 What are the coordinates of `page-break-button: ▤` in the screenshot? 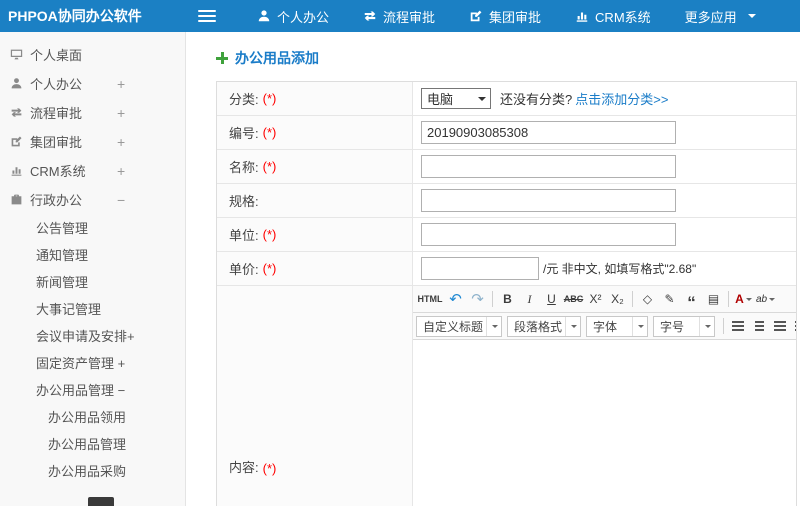 It's located at (713, 299).